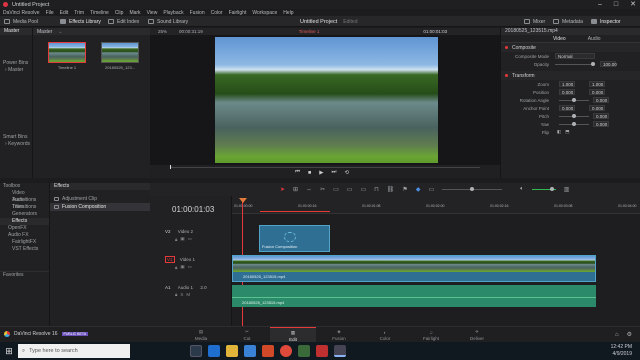 This screenshot has width=640, height=360. I want to click on speaker-icon: 🔈︎, so click(522, 189).